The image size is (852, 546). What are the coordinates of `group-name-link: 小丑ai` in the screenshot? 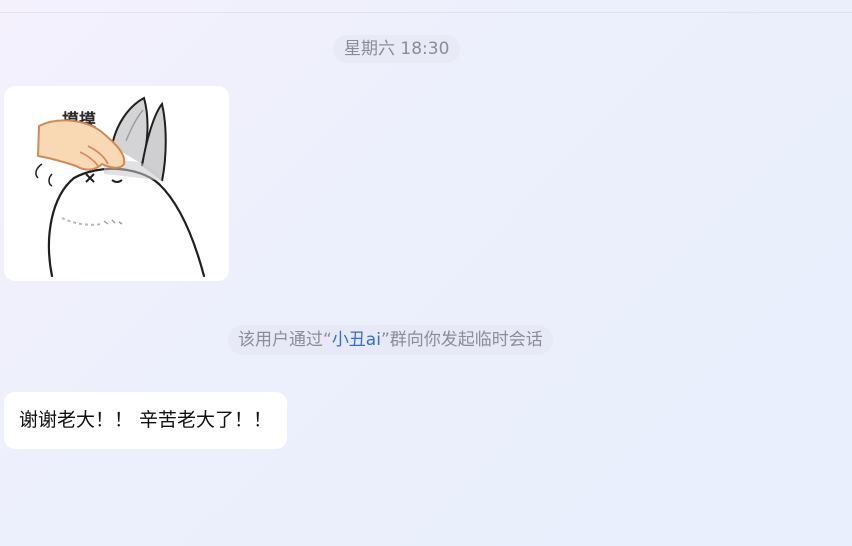 It's located at (356, 340).